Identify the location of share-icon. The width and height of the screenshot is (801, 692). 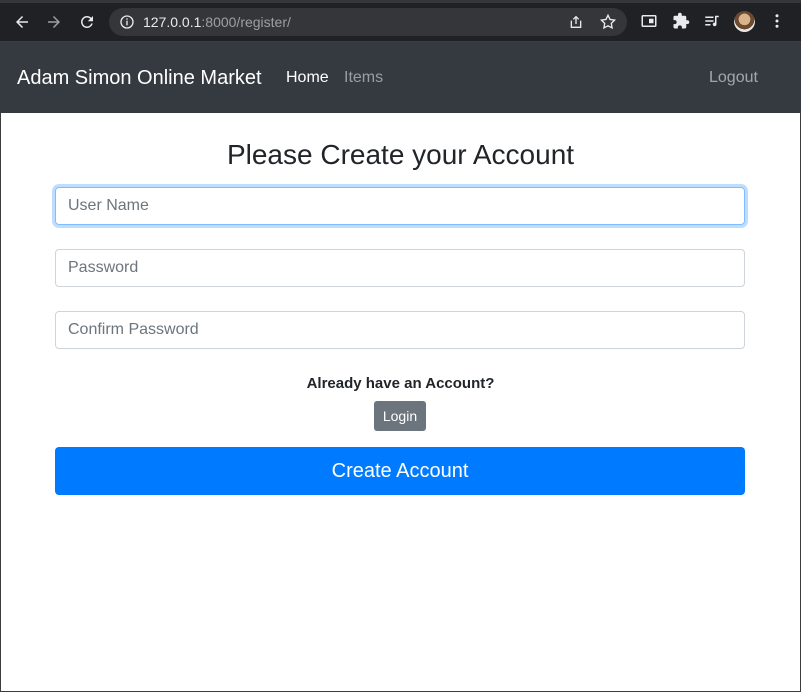
(576, 22).